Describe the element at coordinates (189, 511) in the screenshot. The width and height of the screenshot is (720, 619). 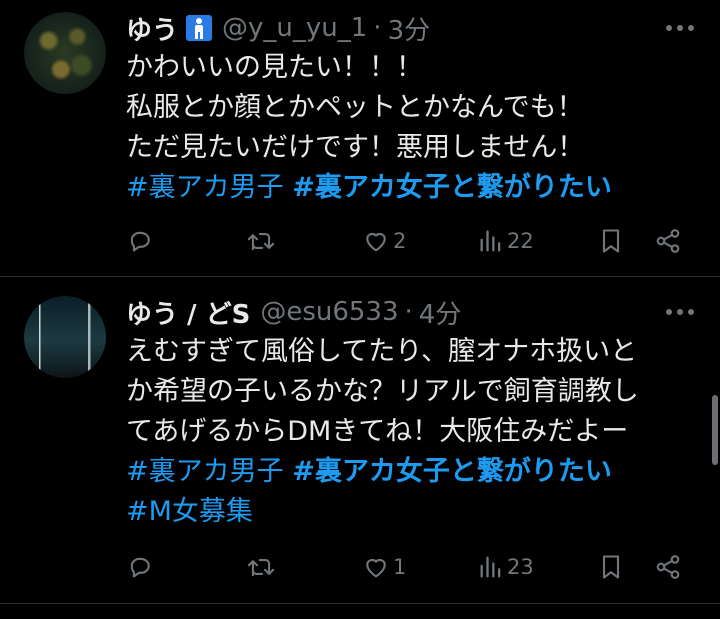
I see `hashtag-link: #M女募集` at that location.